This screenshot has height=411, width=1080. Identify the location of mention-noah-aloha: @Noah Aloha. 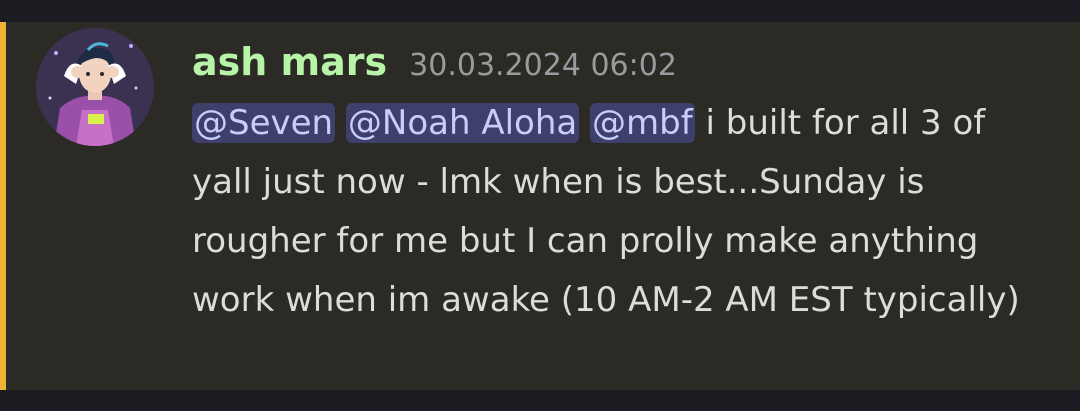
(462, 123).